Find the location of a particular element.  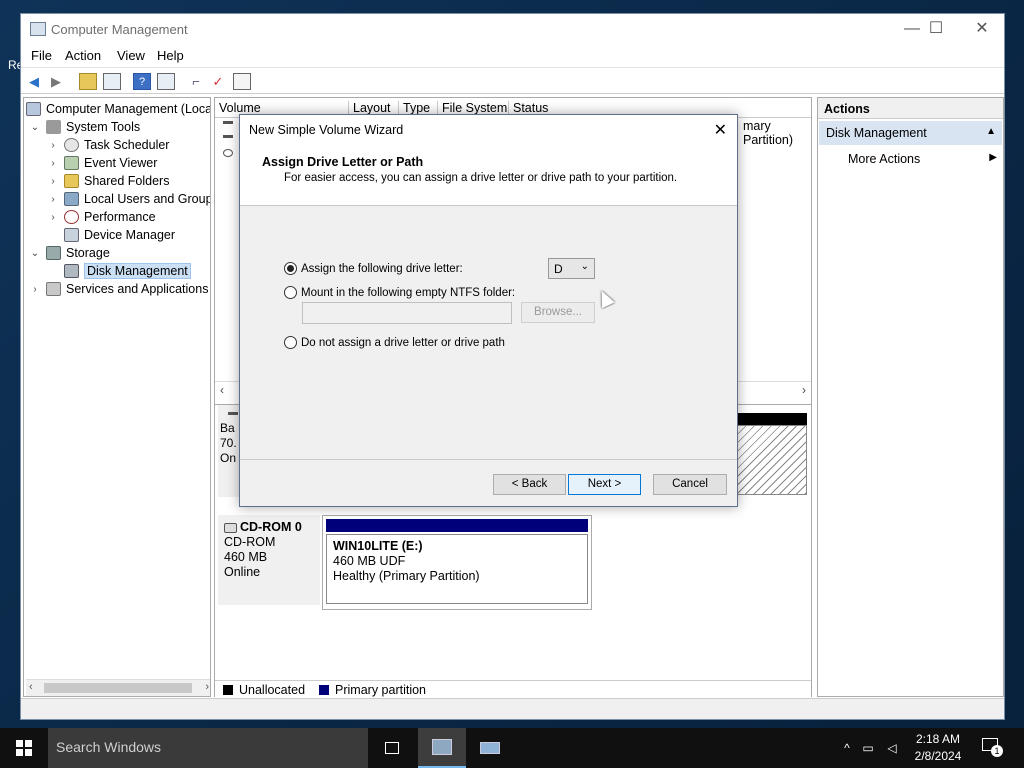

radio-button-selected is located at coordinates (290, 268).